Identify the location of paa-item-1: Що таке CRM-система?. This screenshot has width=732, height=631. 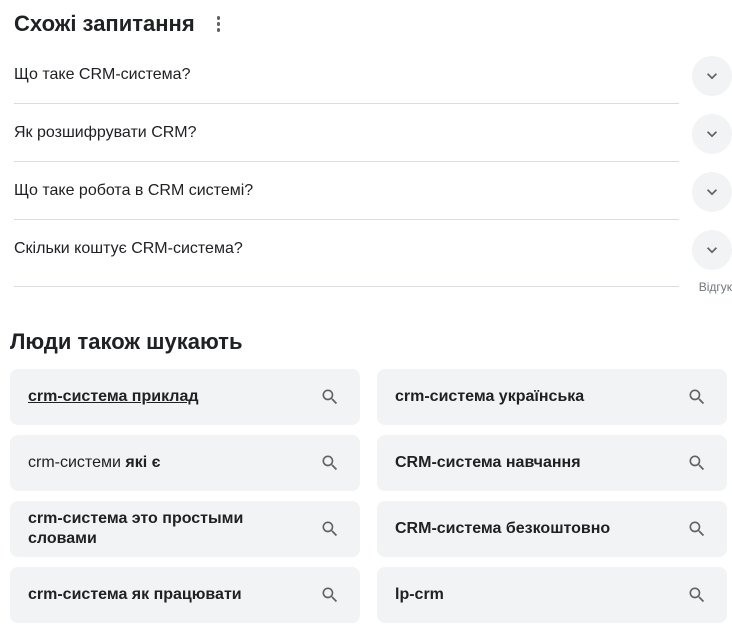
(373, 75).